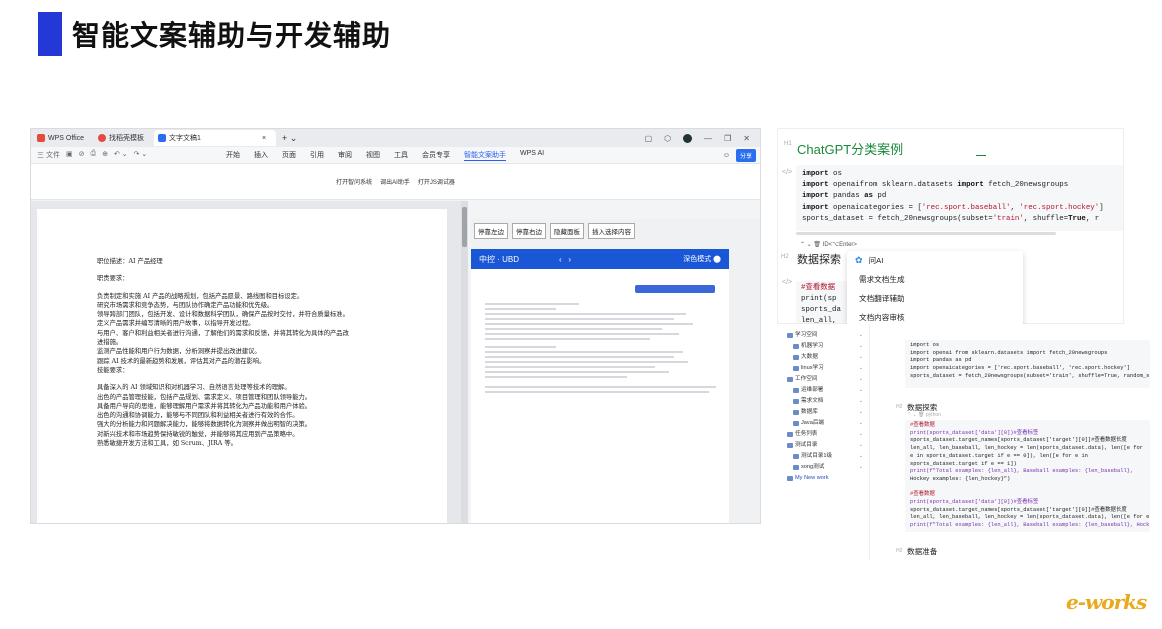 The width and height of the screenshot is (1162, 629). What do you see at coordinates (828, 244) in the screenshot?
I see `cell-tools: ⌃ ⌄ 🗑 ID<⌥Enter>` at bounding box center [828, 244].